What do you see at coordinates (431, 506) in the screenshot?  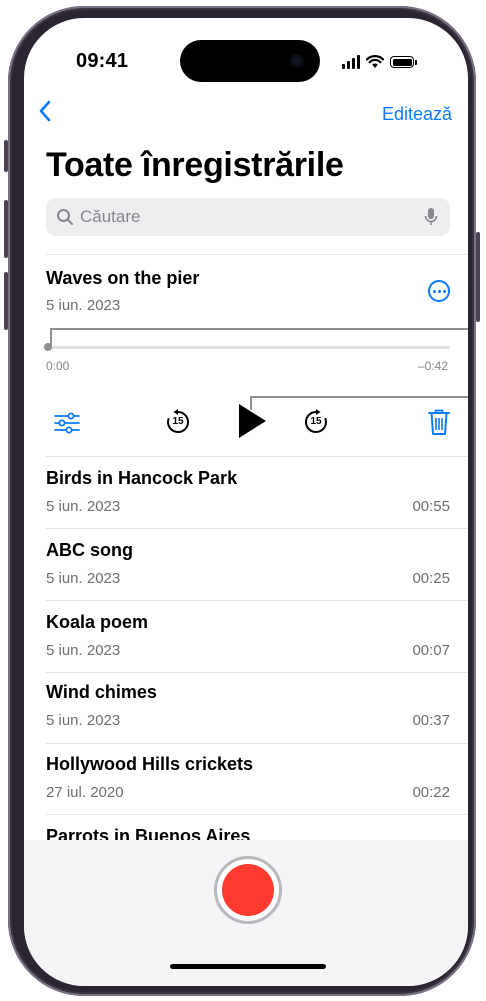 I see `recording-duration: 00:55` at bounding box center [431, 506].